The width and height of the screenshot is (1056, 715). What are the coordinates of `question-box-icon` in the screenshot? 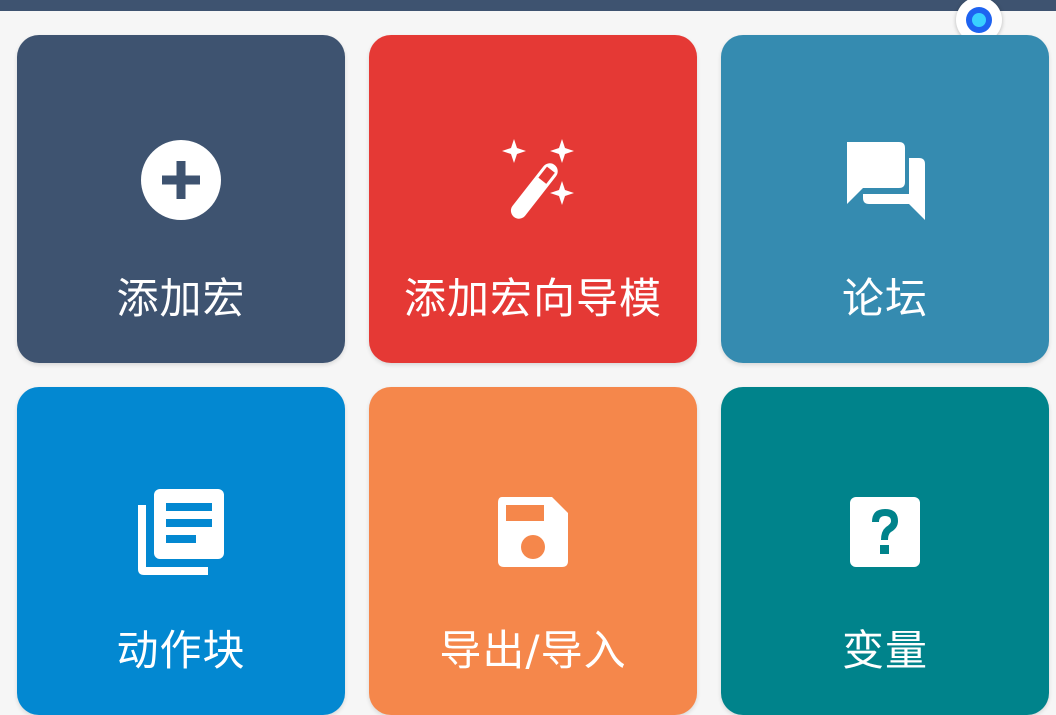 It's located at (885, 532).